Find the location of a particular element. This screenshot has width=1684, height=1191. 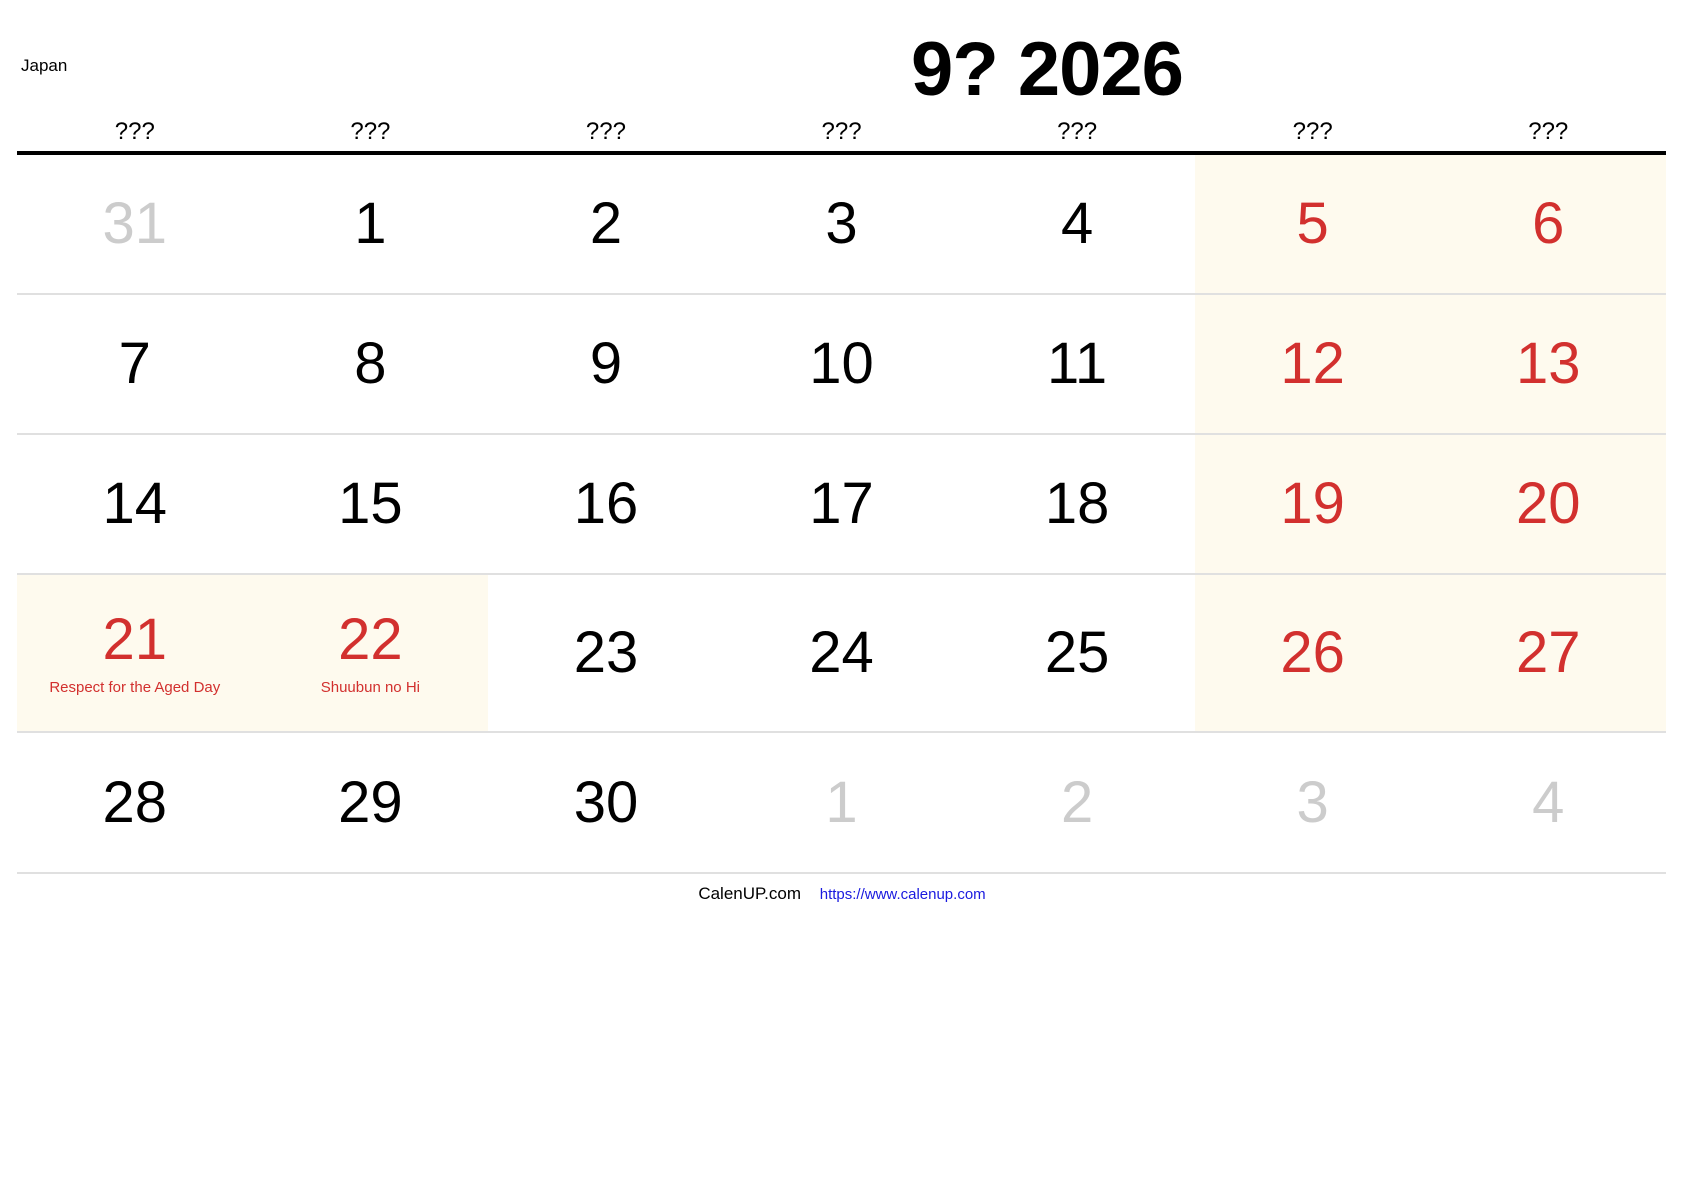

week-row: 14 15 16 17 18 19 20 is located at coordinates (842, 505).